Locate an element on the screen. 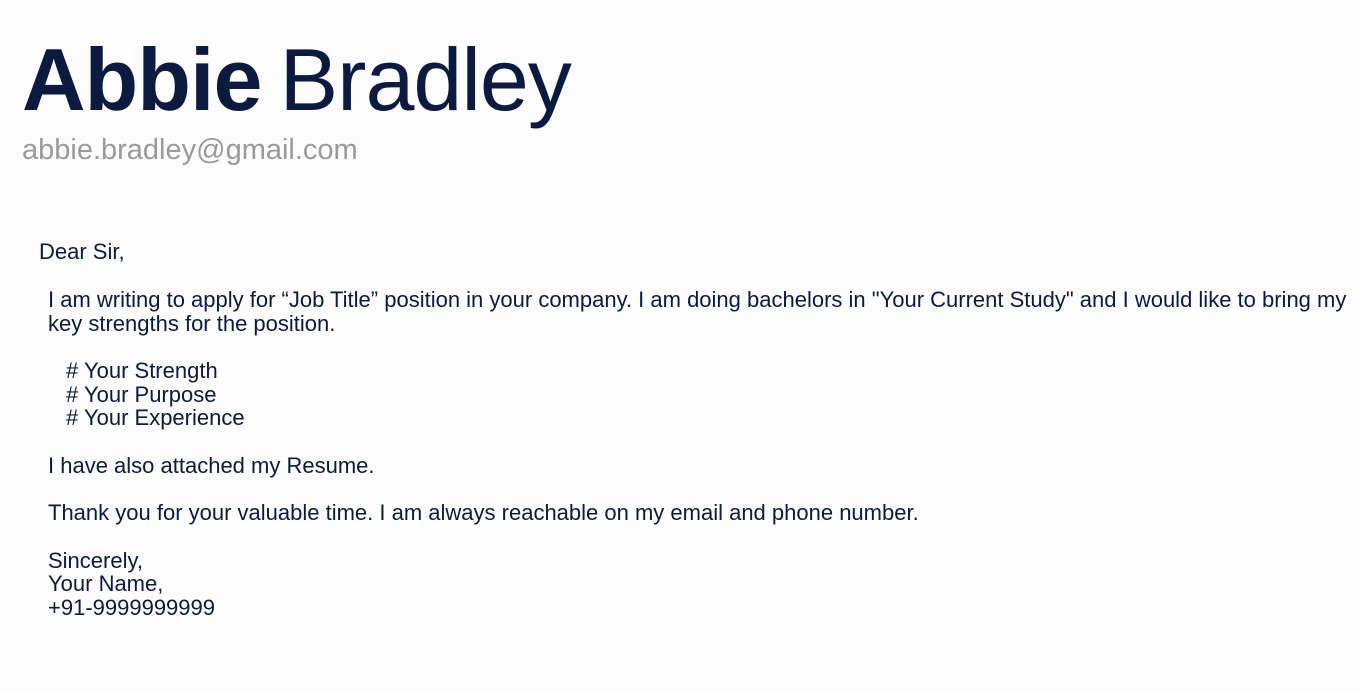 Image resolution: width=1360 pixels, height=693 pixels. key-point-strength: # Your Strength is located at coordinates (142, 370).